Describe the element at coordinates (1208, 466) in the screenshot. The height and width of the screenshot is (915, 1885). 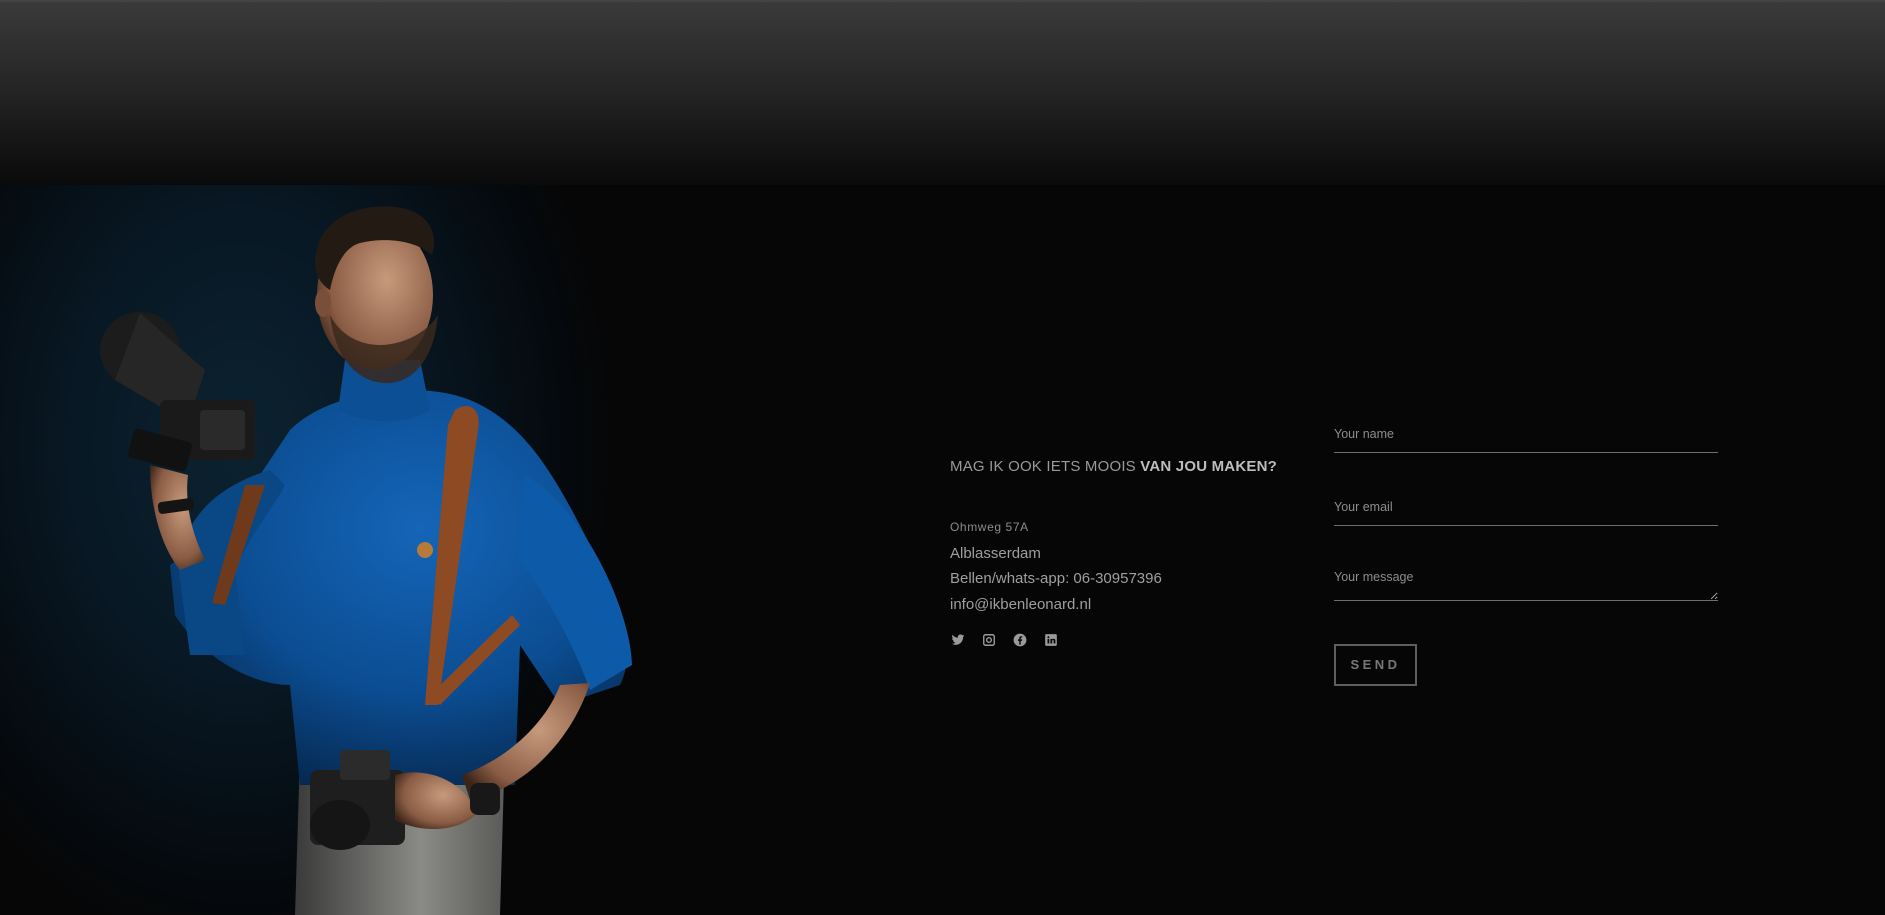
I see `tagline-bold-text: VAN JOU MAKEN?` at that location.